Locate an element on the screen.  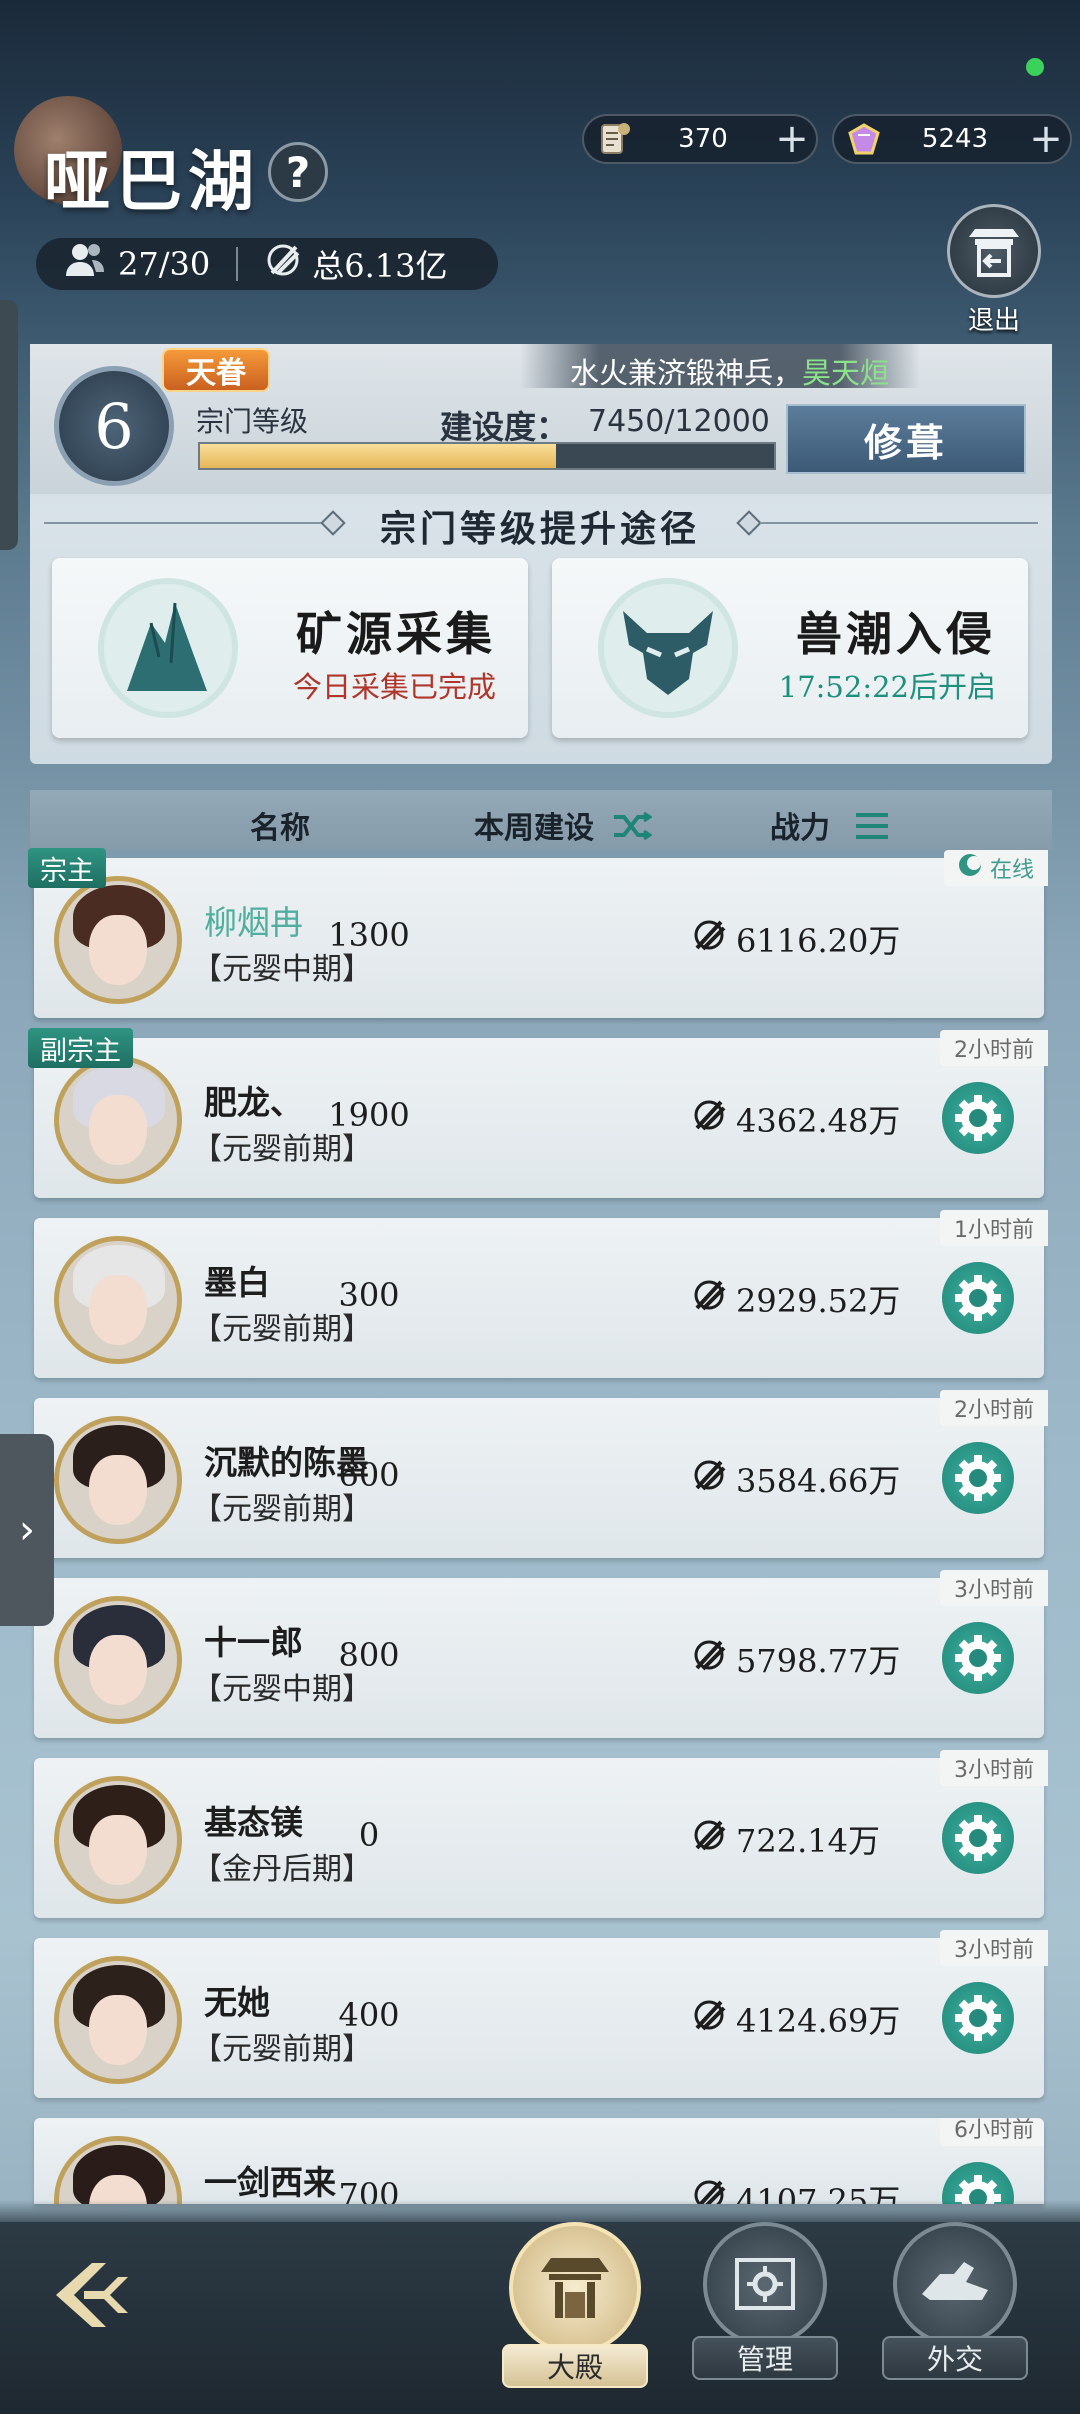
sect-name: 哑巴湖 is located at coordinates (152, 181).